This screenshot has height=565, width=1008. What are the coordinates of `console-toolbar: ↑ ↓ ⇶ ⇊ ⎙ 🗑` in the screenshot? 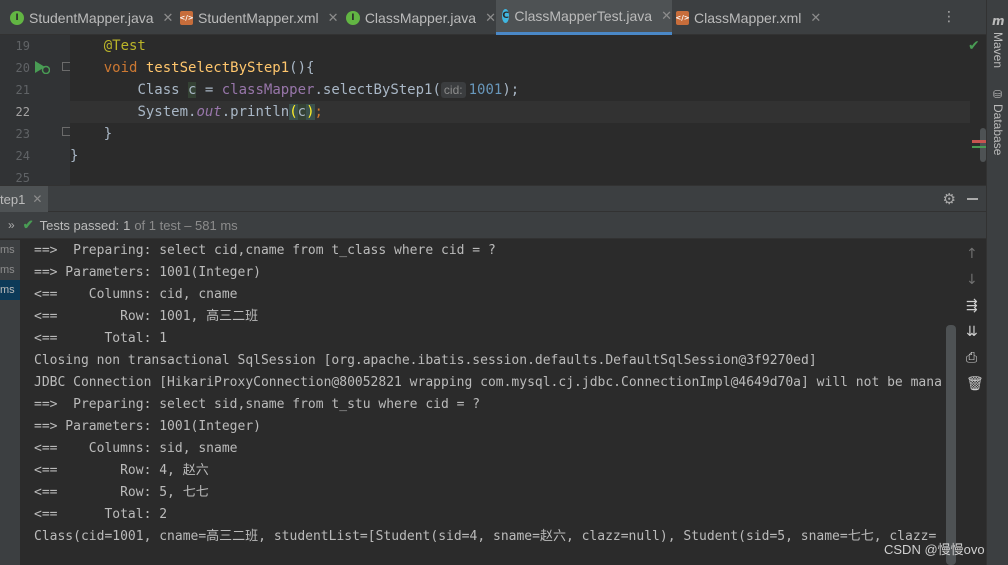 It's located at (973, 402).